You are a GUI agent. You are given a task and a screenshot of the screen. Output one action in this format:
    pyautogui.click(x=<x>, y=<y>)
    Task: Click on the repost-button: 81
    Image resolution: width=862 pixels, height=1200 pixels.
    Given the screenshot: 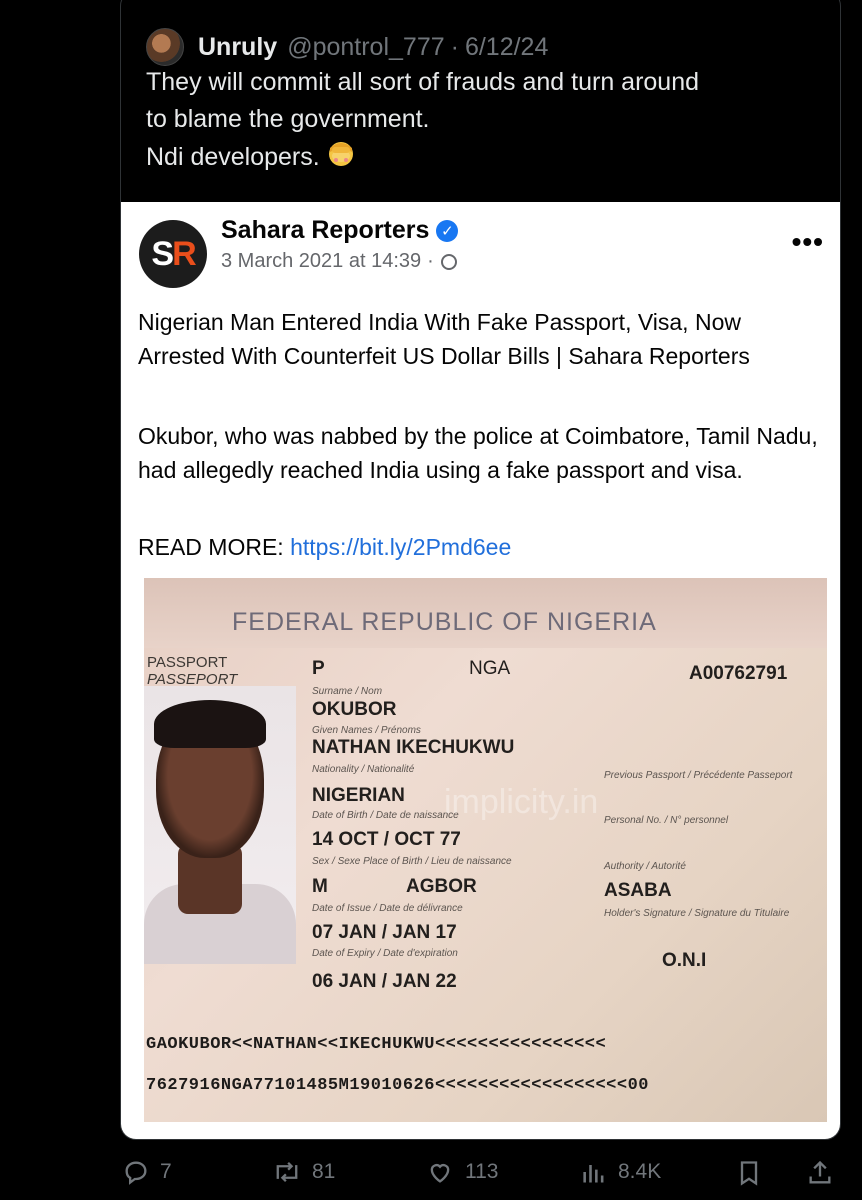 What is the action you would take?
    pyautogui.click(x=303, y=1172)
    